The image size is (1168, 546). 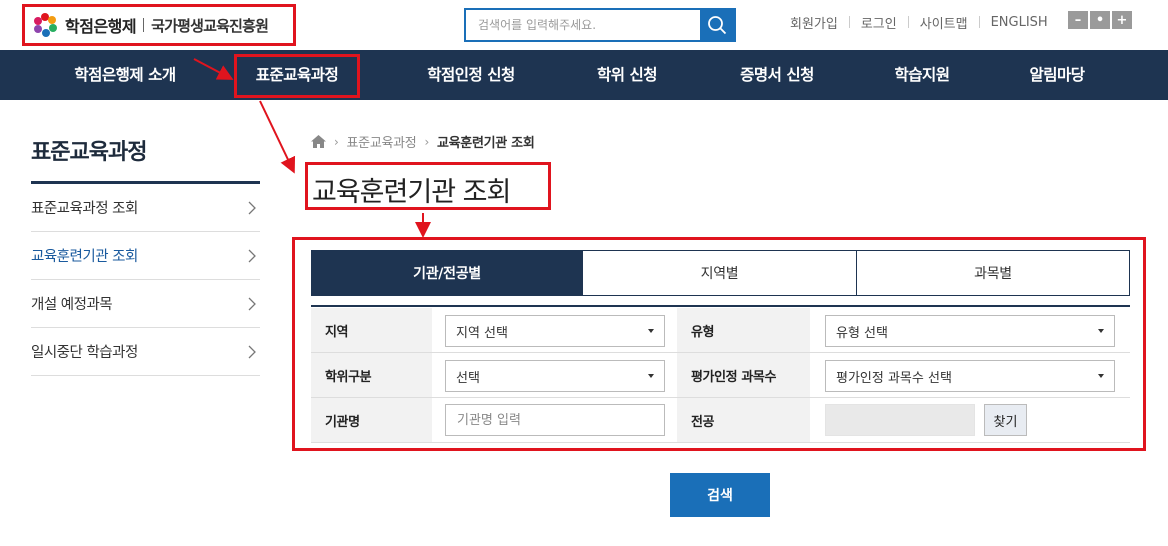 I want to click on row-divider, so click(x=720, y=442).